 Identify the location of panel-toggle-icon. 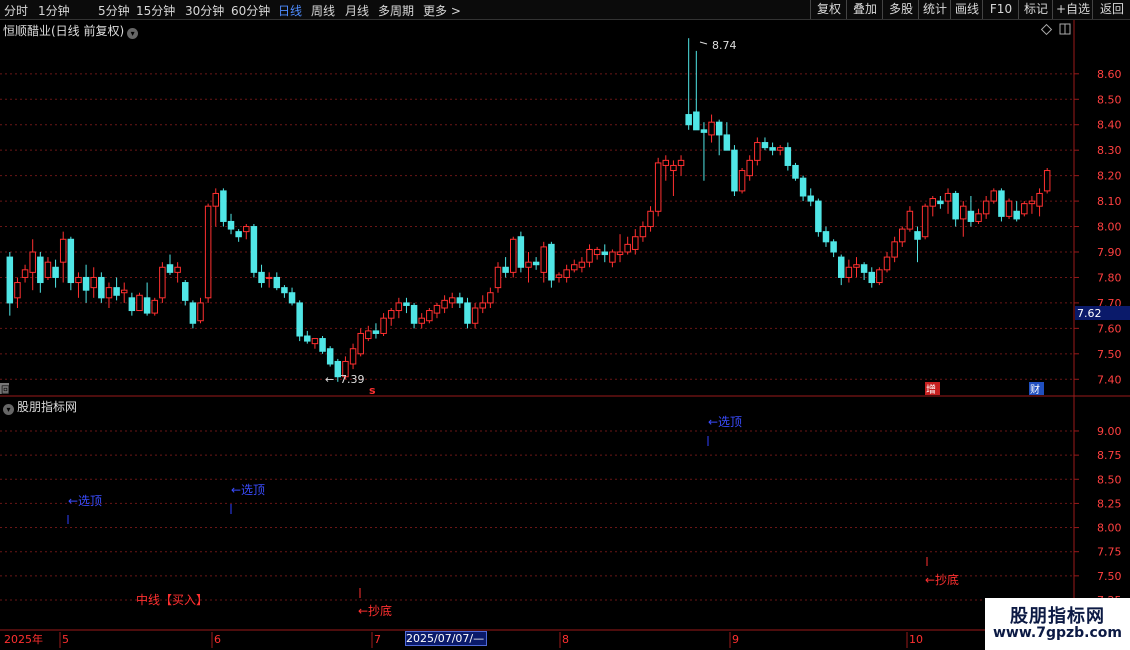
(1065, 29).